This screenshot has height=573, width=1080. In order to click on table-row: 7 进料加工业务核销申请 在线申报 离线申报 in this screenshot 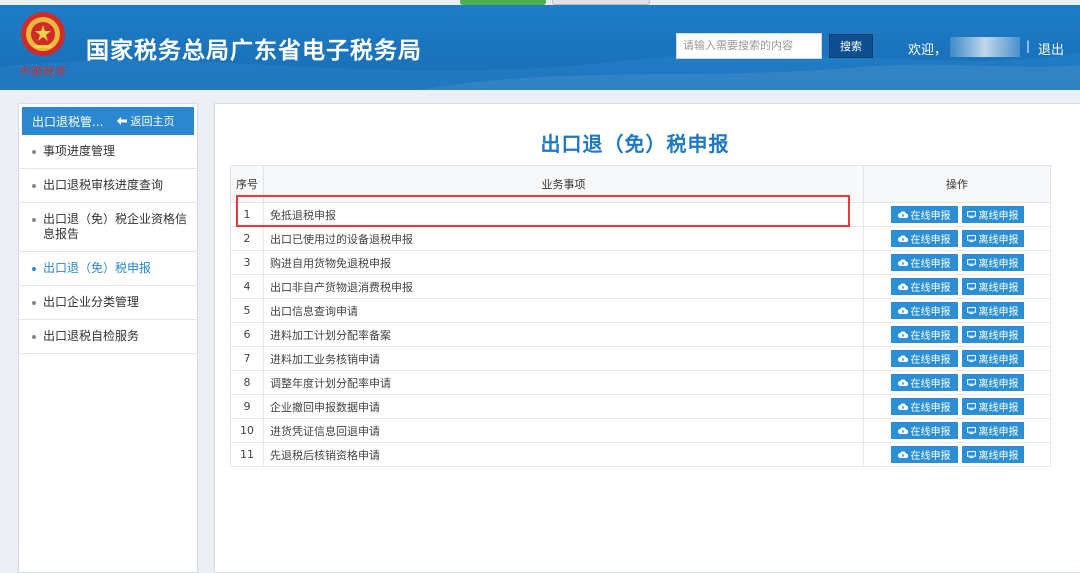, I will do `click(640, 358)`.